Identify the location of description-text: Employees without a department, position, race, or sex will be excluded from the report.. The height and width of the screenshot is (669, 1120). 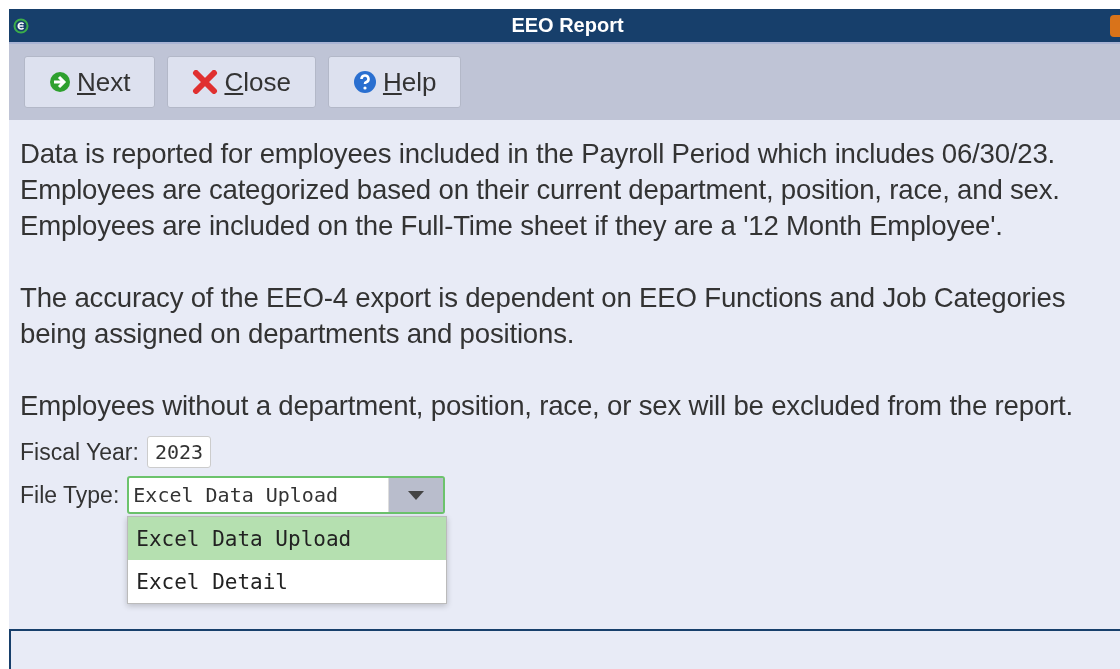
(547, 406).